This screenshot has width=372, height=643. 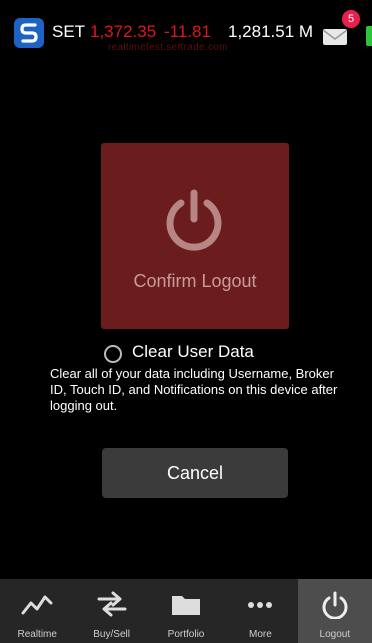 I want to click on tab-realtime: Realtime, so click(x=37, y=611).